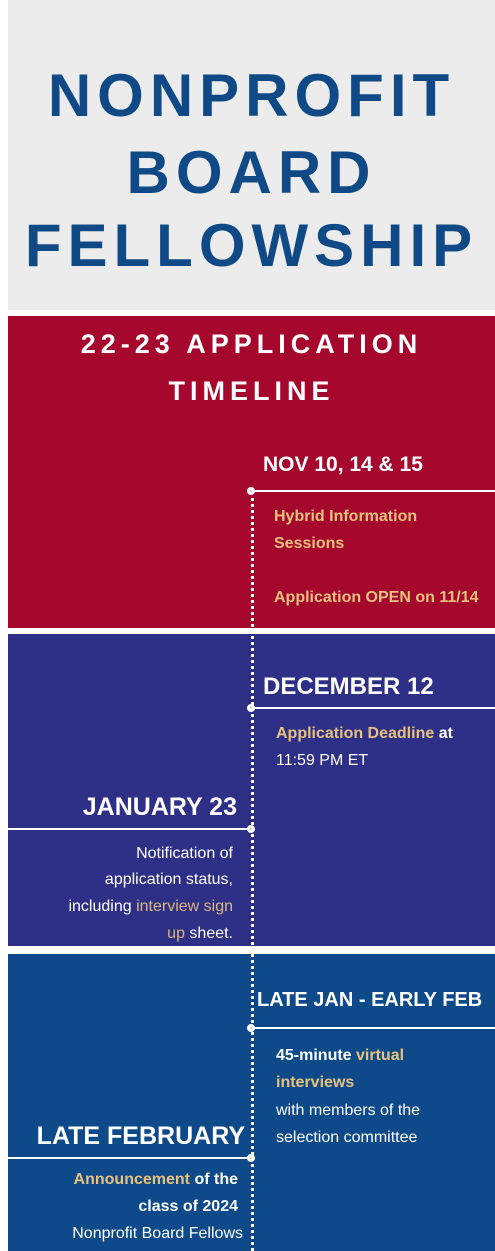  What do you see at coordinates (346, 516) in the screenshot?
I see `event-nov-line-1: Hybrid Information` at bounding box center [346, 516].